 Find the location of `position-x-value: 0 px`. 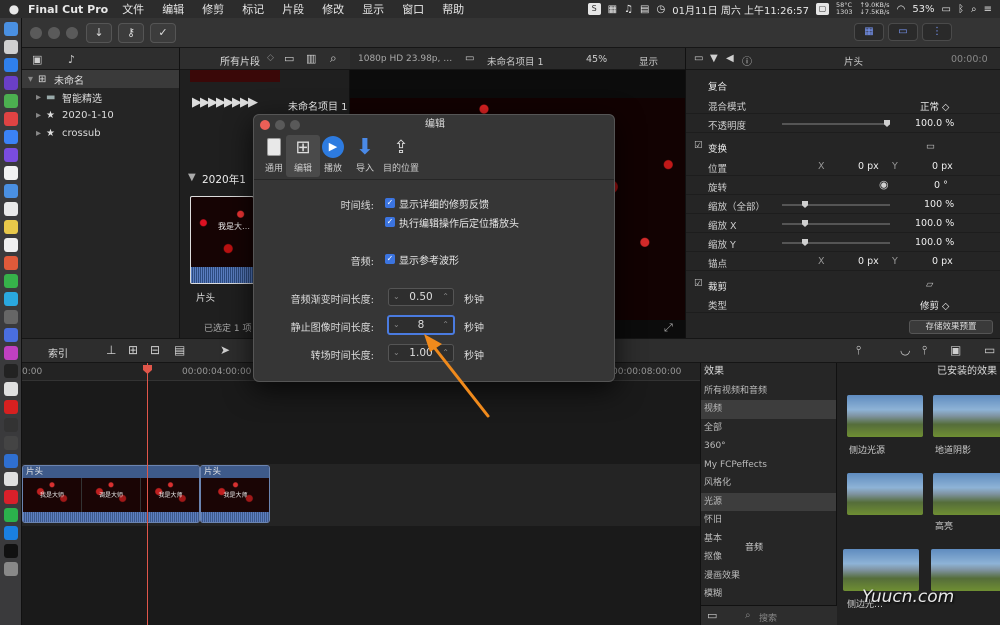

position-x-value: 0 px is located at coordinates (868, 166).